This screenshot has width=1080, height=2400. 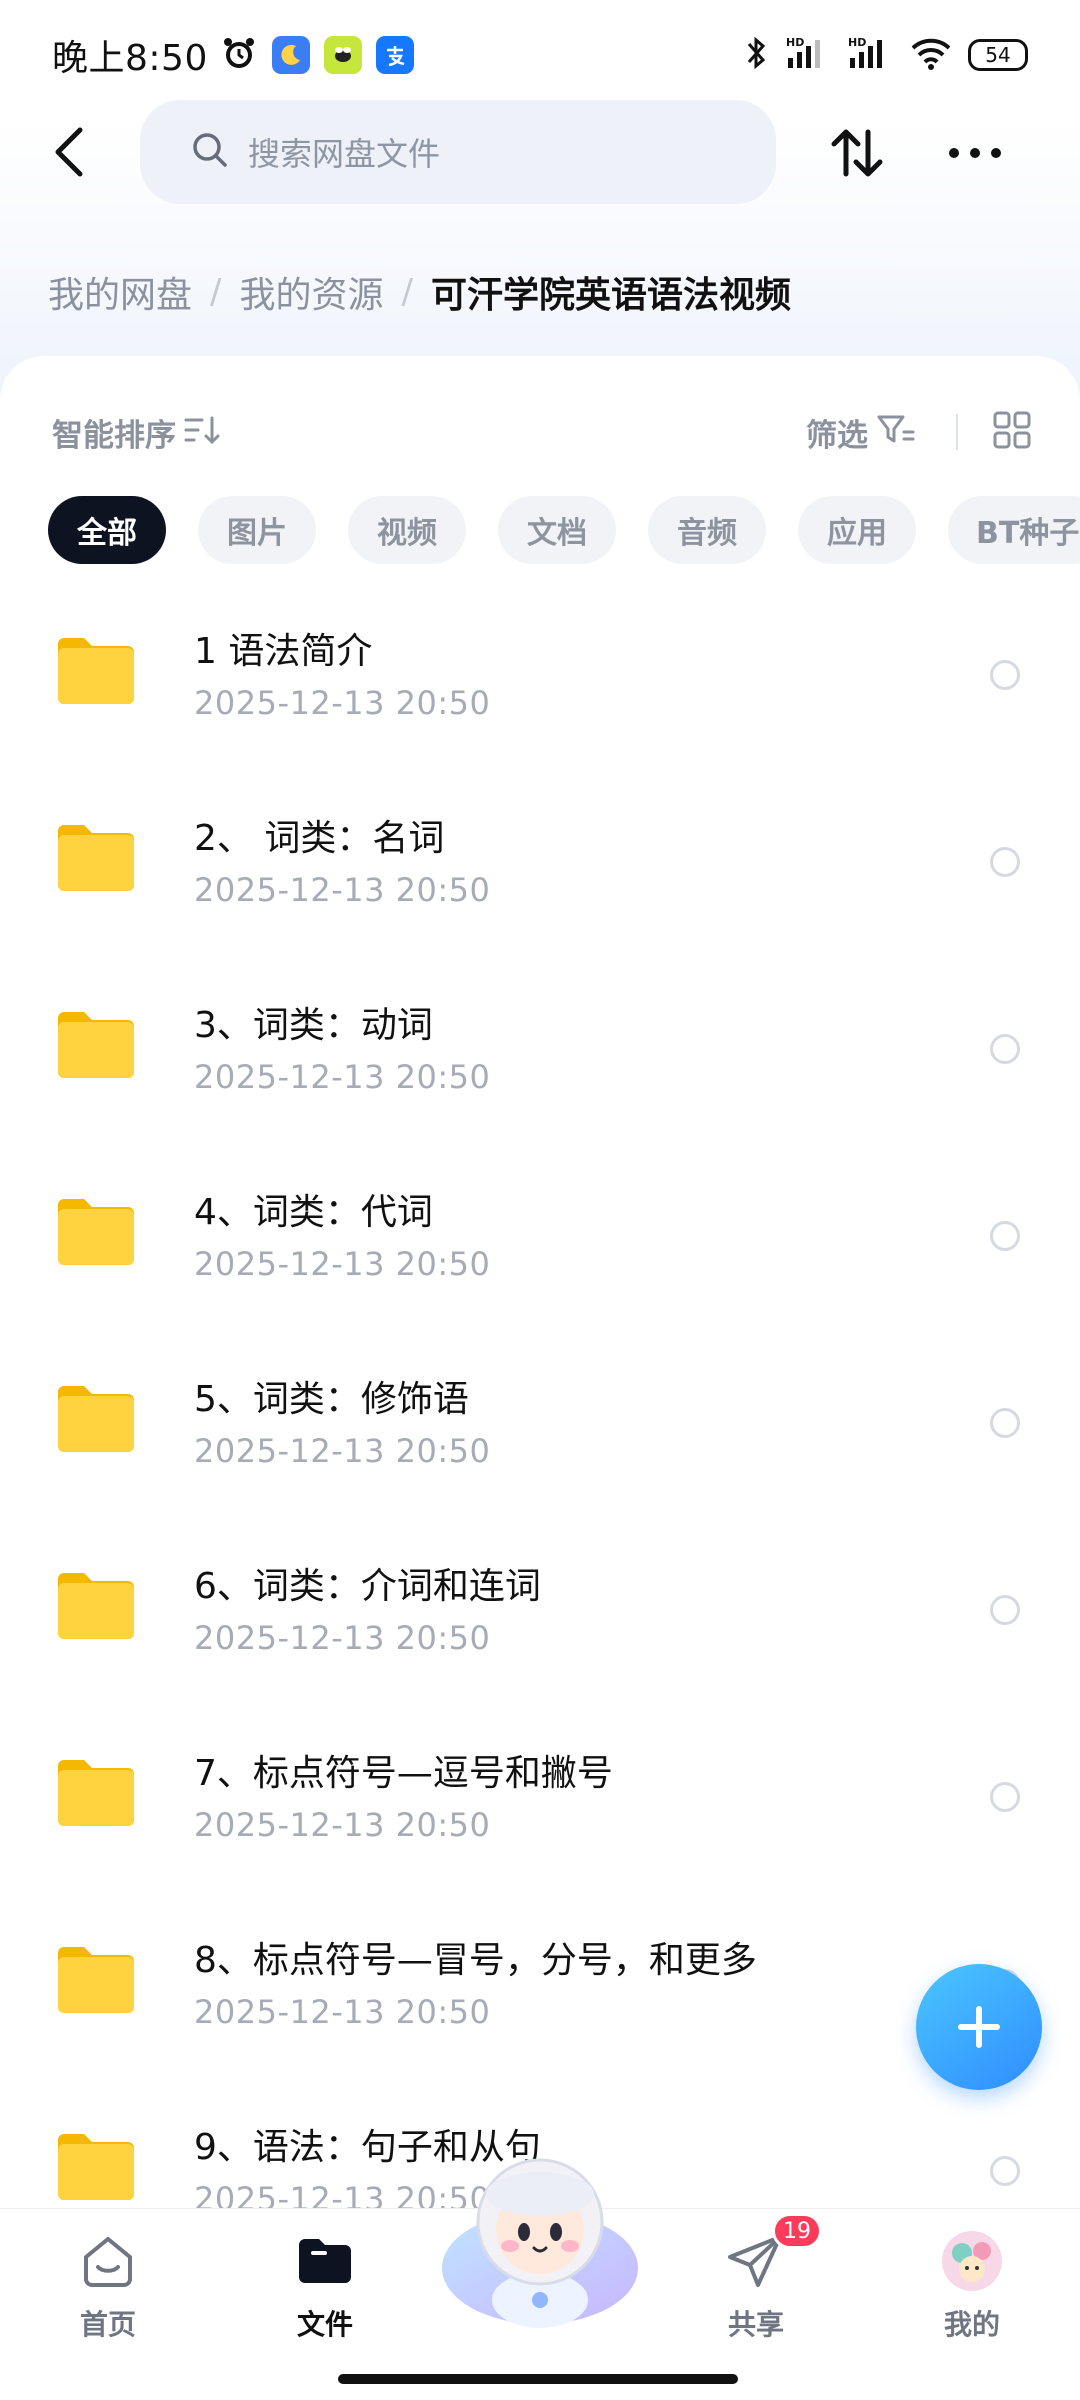 What do you see at coordinates (313, 1025) in the screenshot?
I see `file-name: 3、词类：动词` at bounding box center [313, 1025].